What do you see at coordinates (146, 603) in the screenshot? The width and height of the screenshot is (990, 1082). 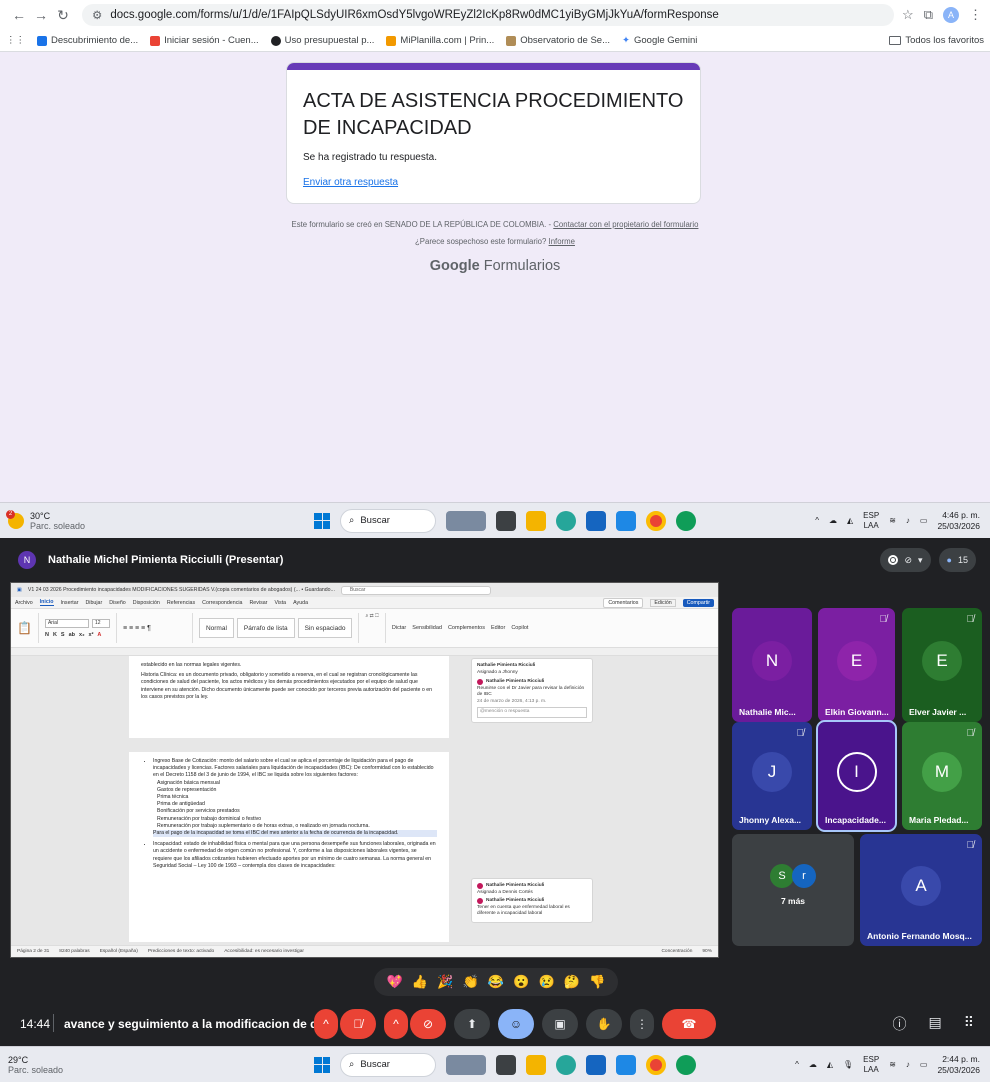 I see `menu-disposicion: Disposición` at bounding box center [146, 603].